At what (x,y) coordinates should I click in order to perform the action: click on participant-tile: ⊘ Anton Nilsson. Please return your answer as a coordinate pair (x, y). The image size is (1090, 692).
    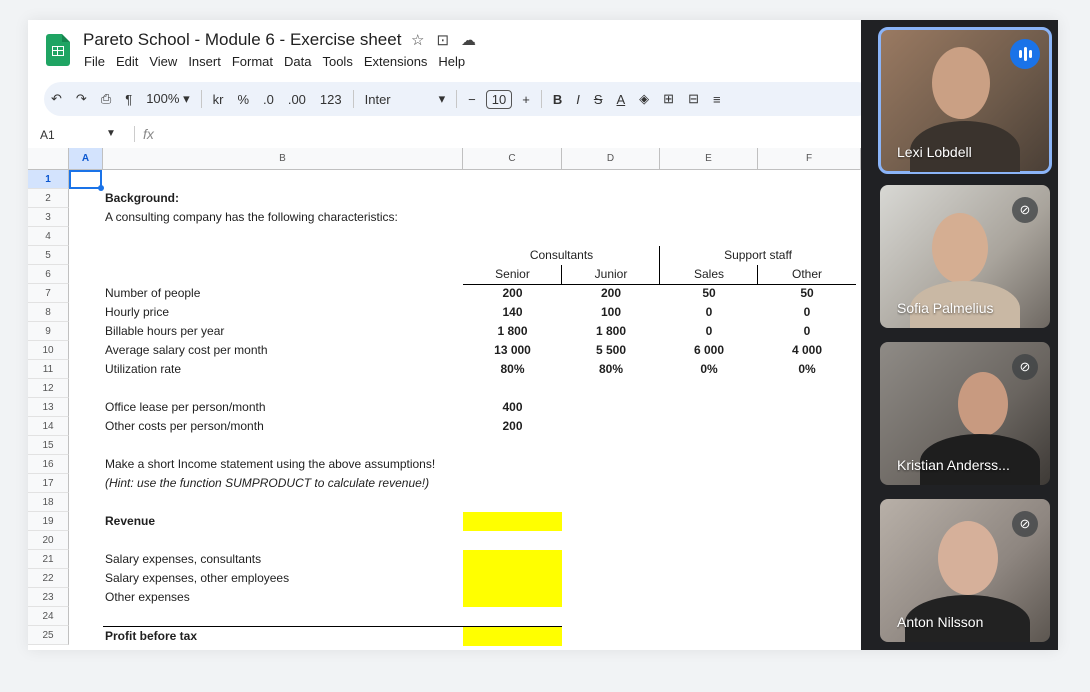
    Looking at the image, I should click on (965, 570).